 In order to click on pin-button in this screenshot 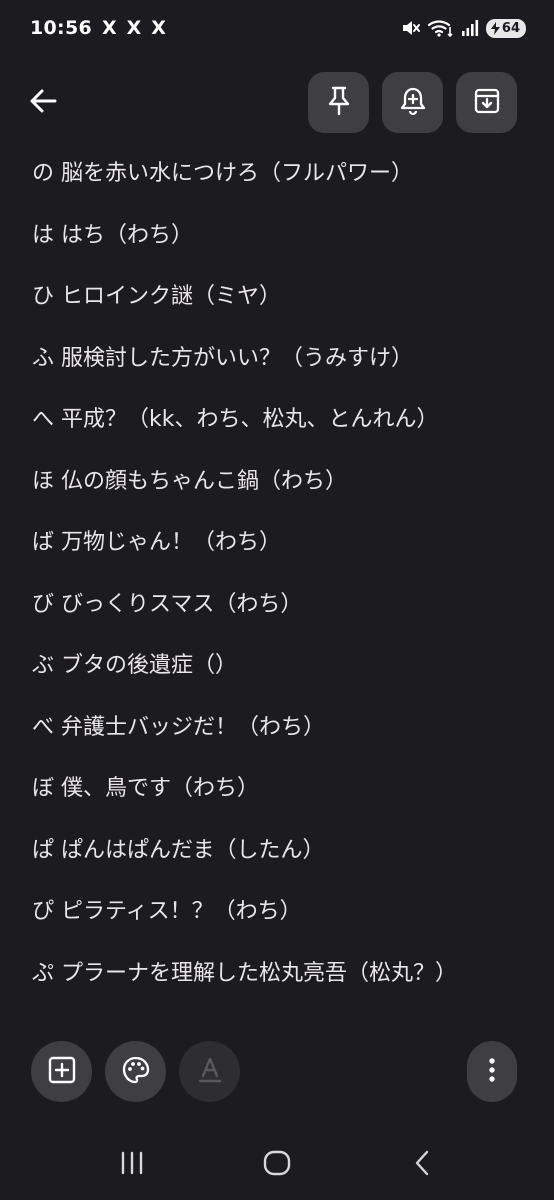, I will do `click(338, 102)`.